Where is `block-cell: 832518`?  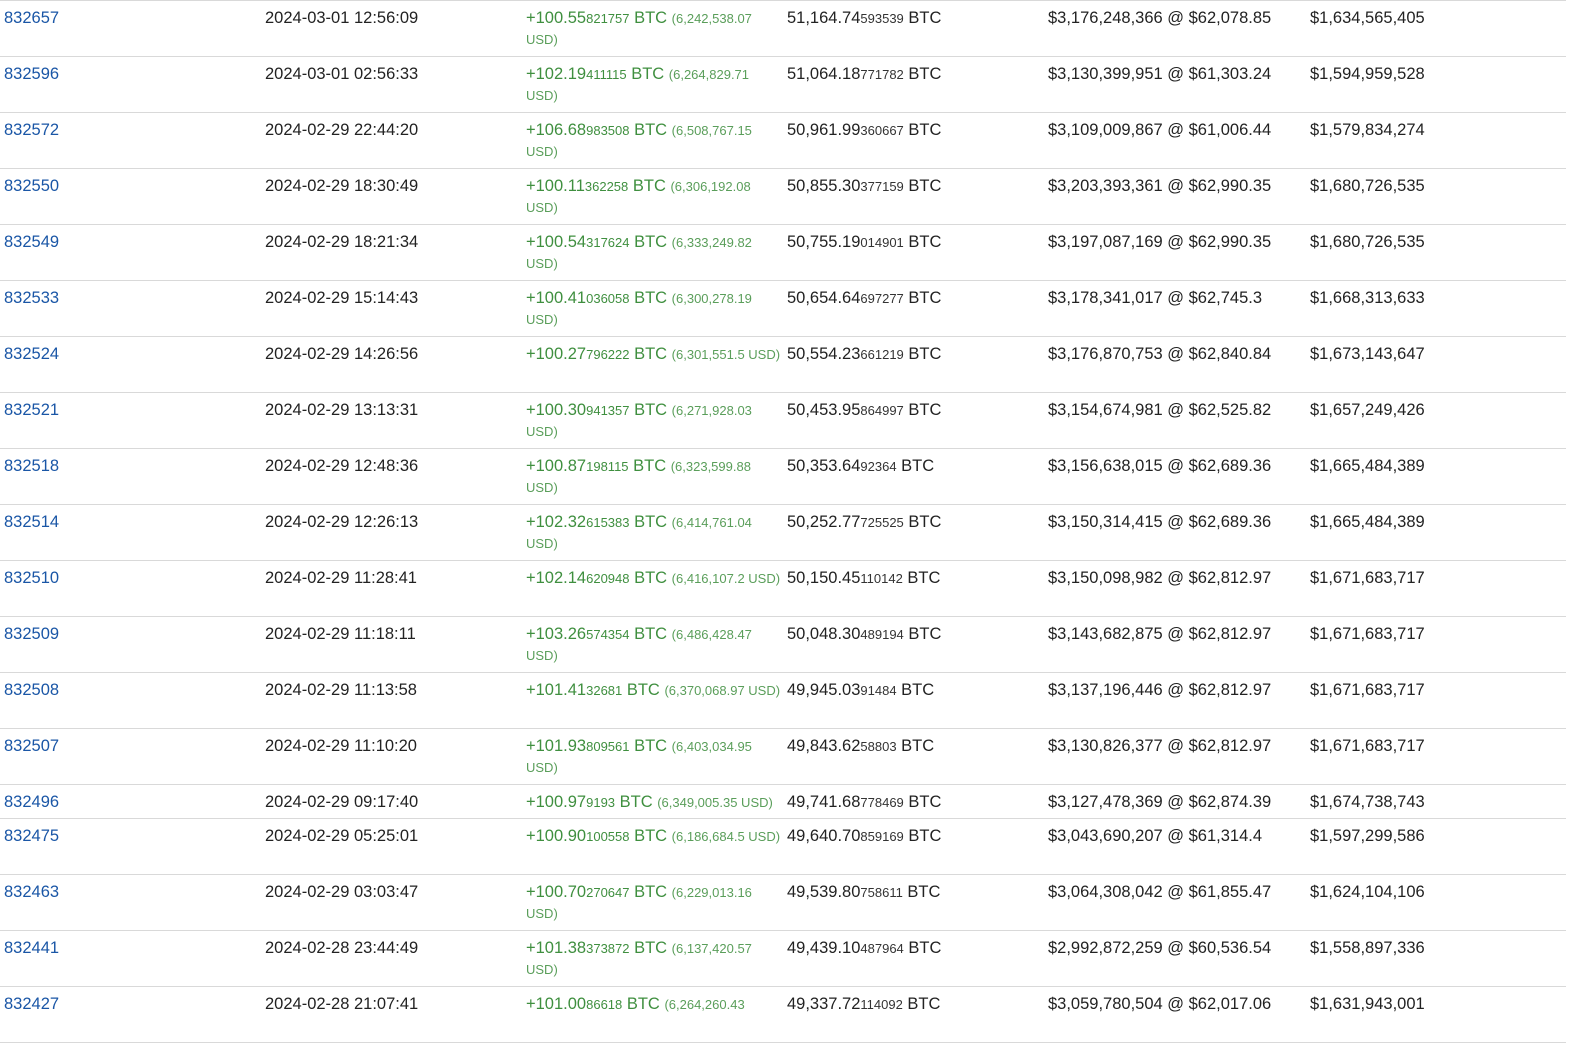 block-cell: 832518 is located at coordinates (31, 466).